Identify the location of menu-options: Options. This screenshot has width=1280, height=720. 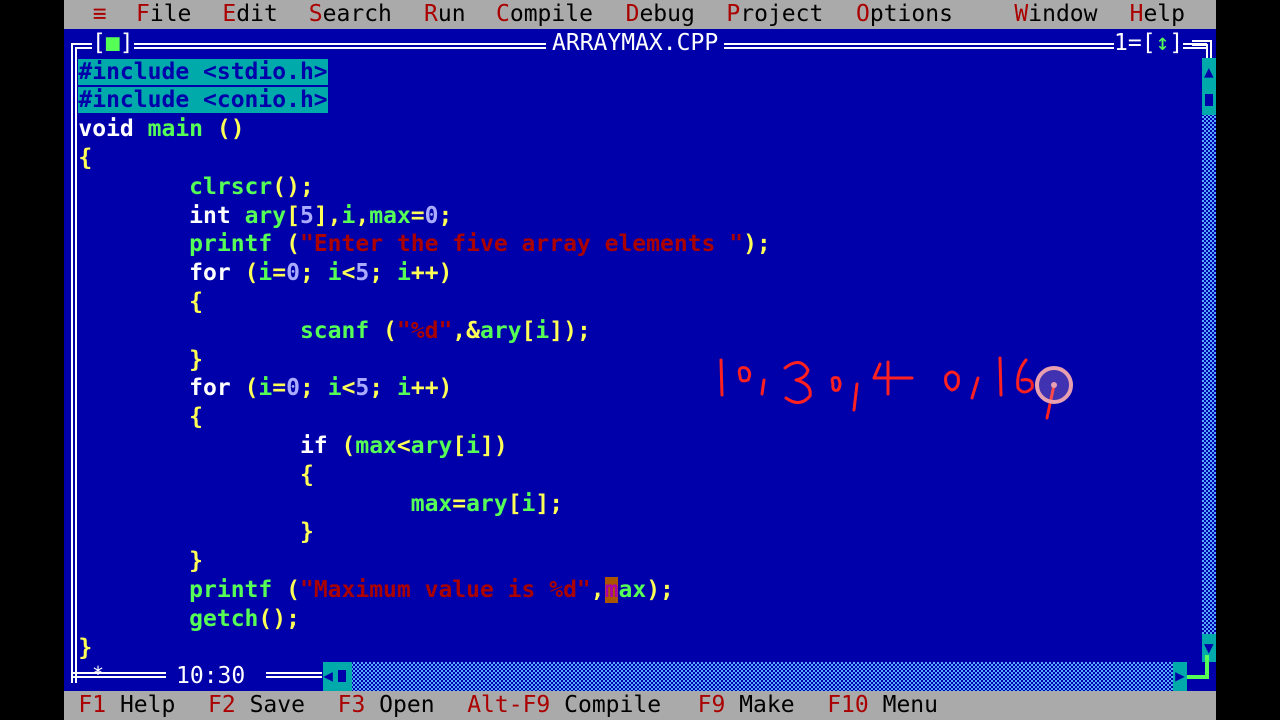
(904, 14).